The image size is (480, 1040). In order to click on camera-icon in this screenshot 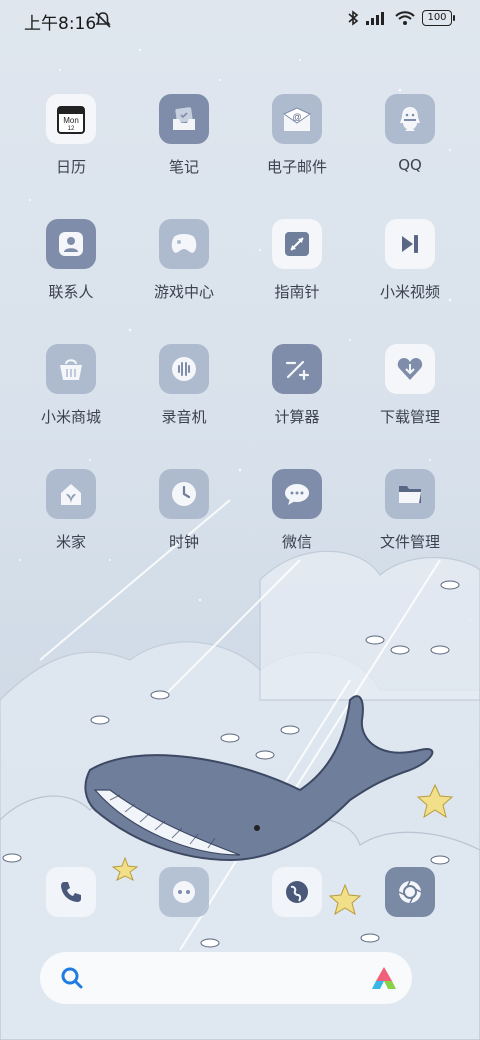, I will do `click(410, 892)`.